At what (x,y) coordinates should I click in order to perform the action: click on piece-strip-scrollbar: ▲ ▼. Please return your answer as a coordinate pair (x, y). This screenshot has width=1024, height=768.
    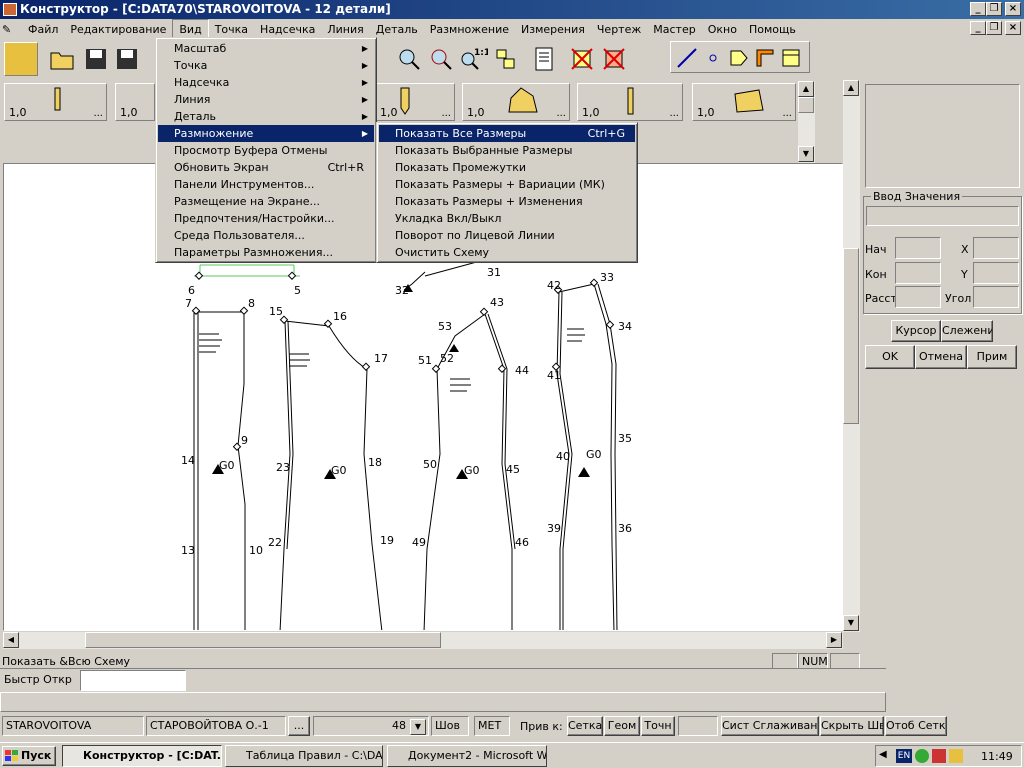
    Looking at the image, I should click on (806, 122).